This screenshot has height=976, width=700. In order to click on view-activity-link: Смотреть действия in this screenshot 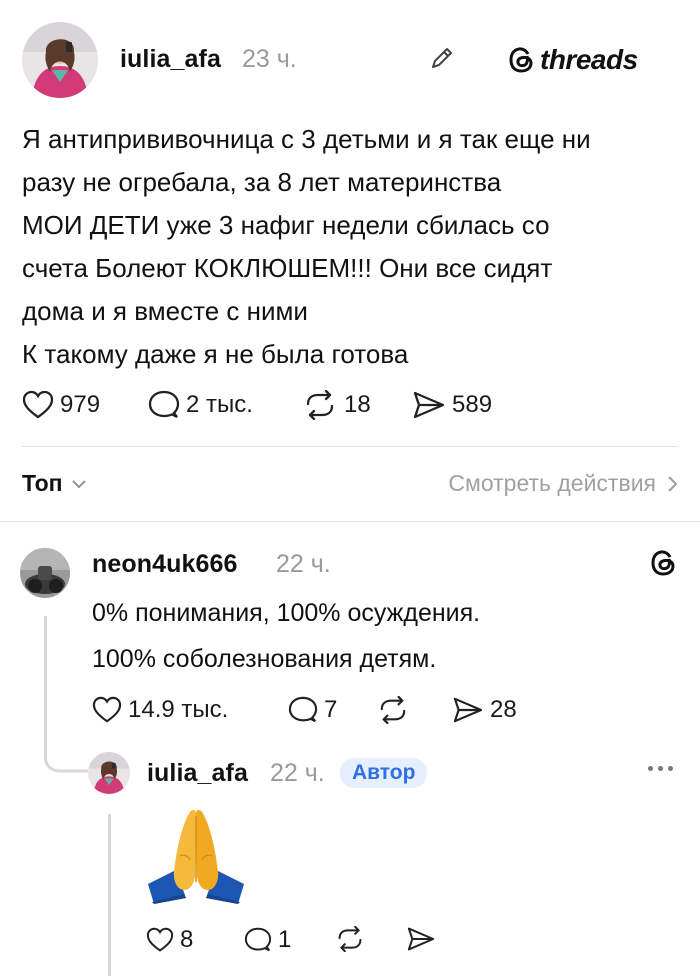, I will do `click(563, 483)`.